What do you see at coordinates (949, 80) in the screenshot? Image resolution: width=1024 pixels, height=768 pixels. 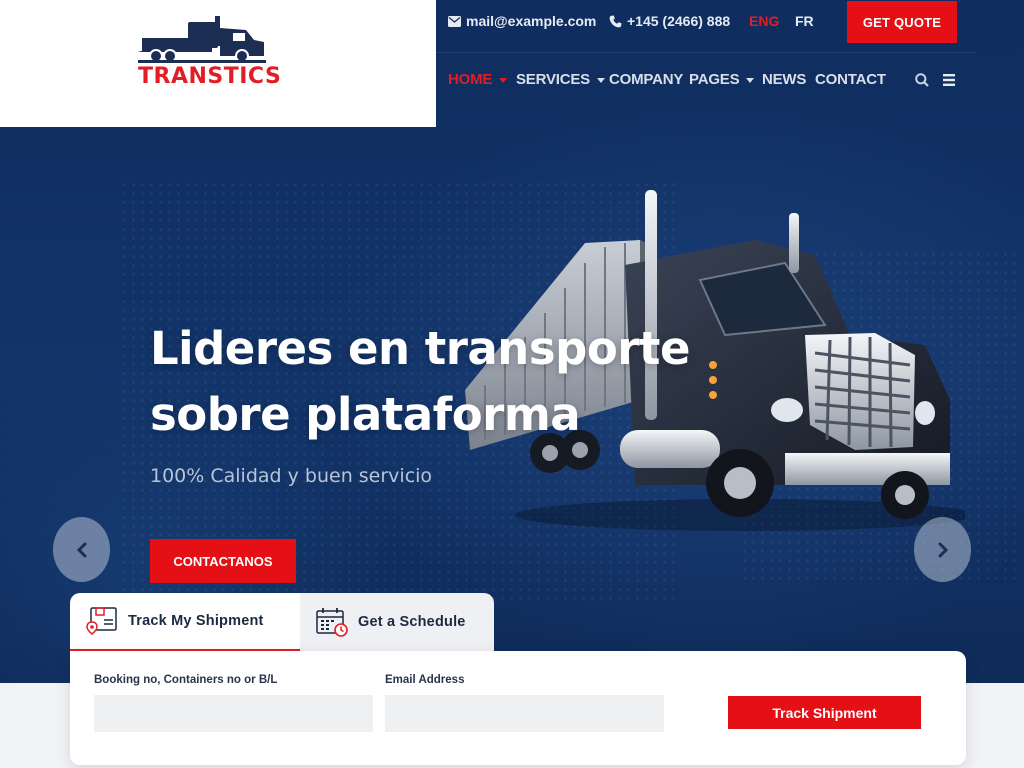 I see `menu-icon` at bounding box center [949, 80].